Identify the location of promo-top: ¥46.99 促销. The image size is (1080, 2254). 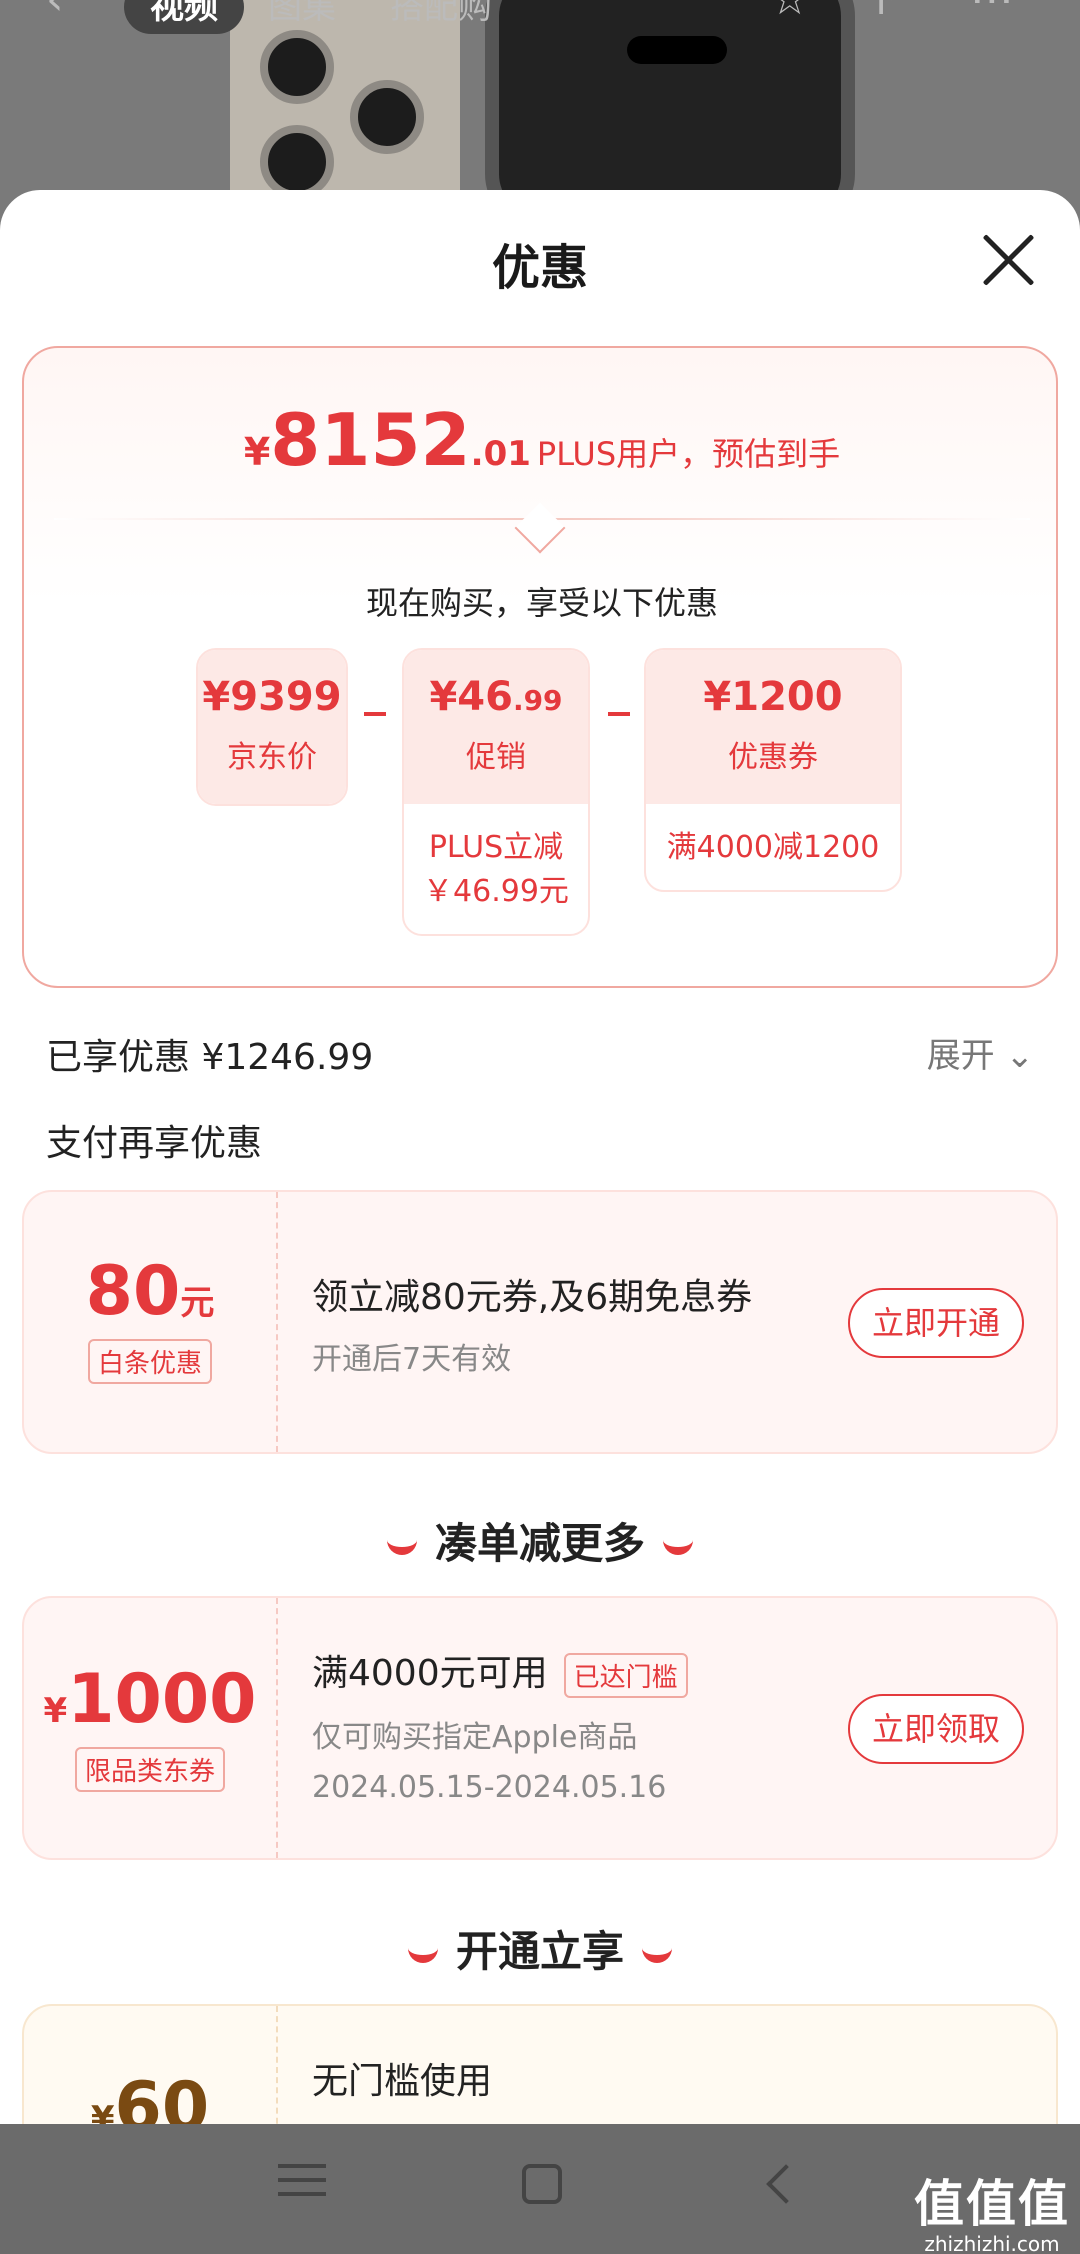
(496, 727).